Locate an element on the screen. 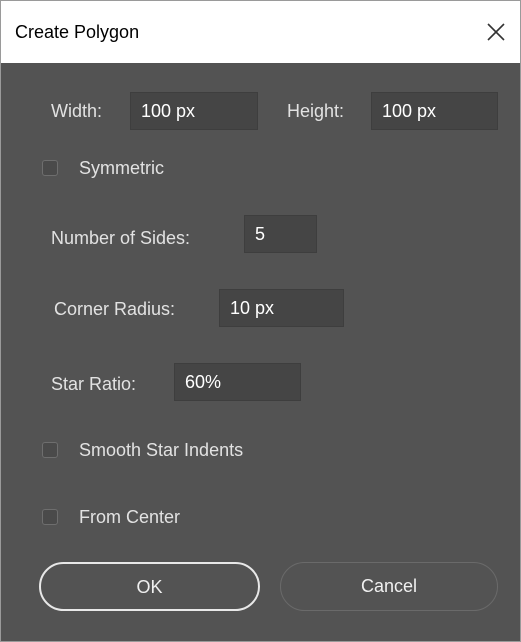 The image size is (521, 642). close-button is located at coordinates (496, 32).